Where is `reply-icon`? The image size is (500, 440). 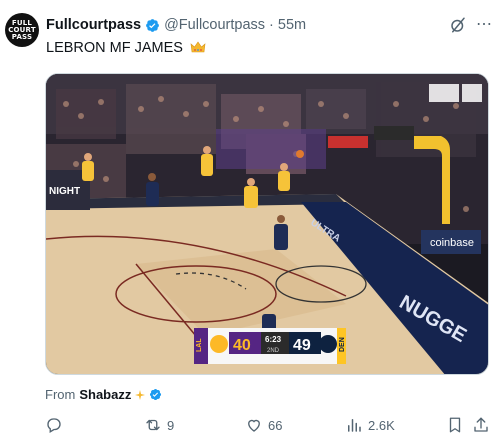 reply-icon is located at coordinates (54, 425).